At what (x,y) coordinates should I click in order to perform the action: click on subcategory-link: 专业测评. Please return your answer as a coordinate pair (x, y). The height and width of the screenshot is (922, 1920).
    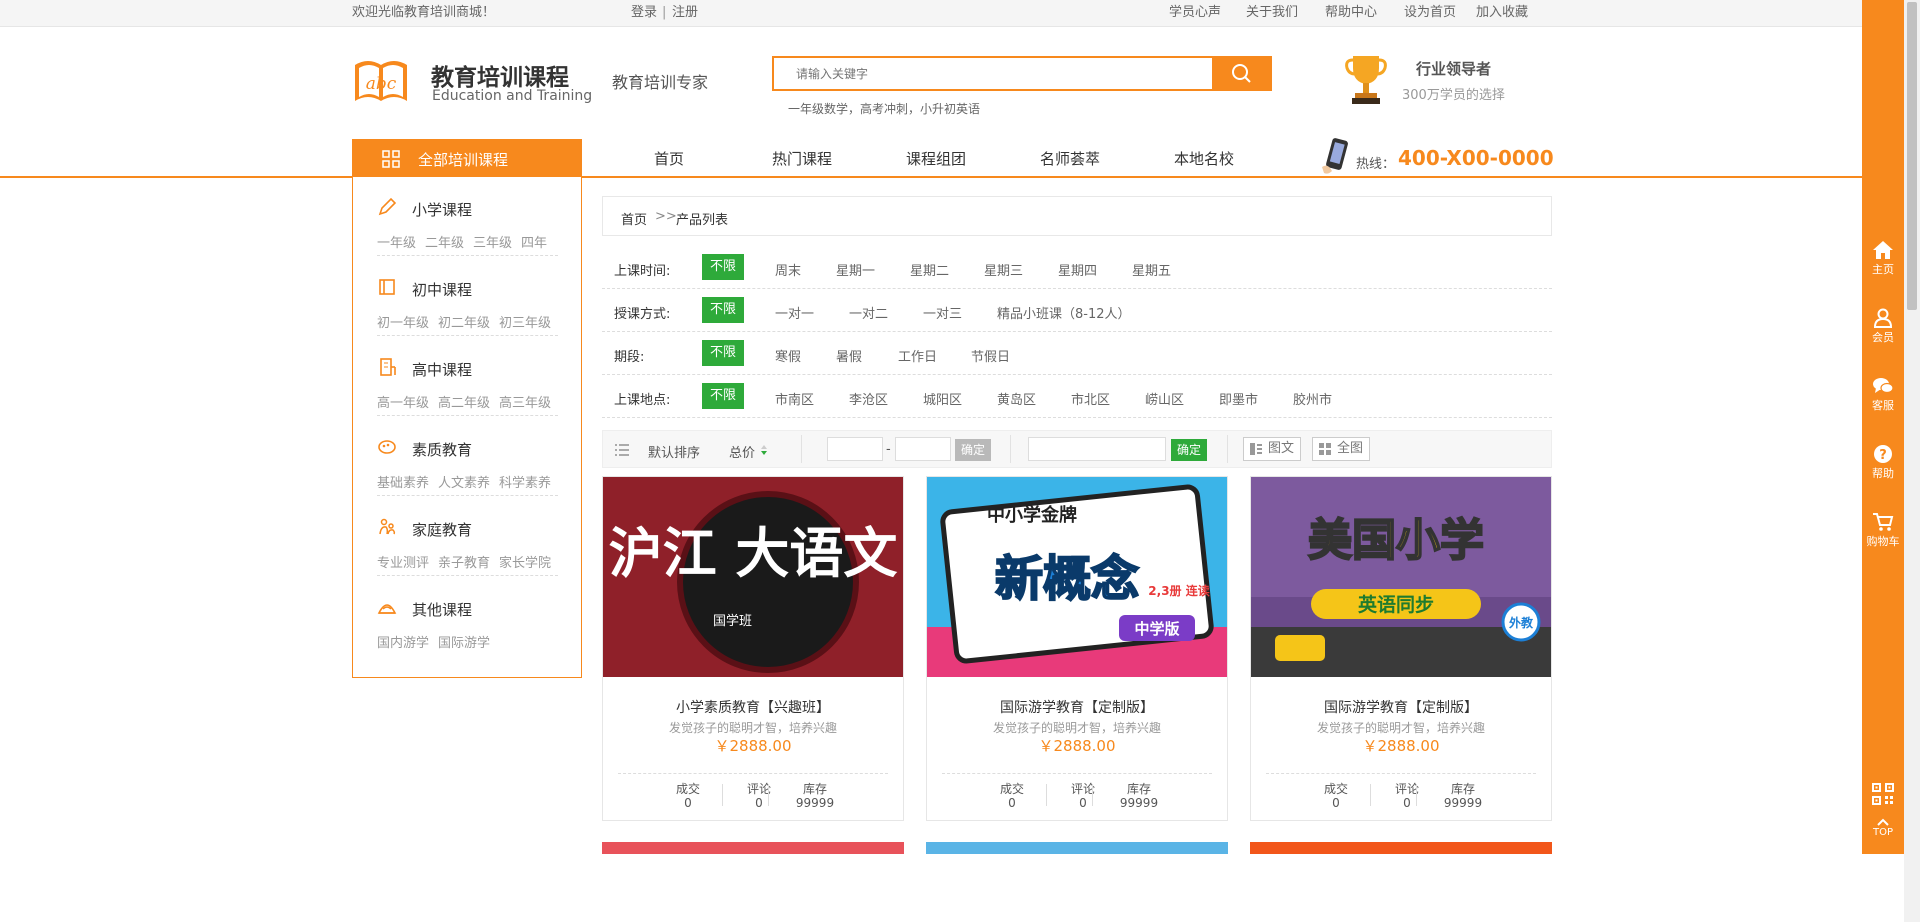
    Looking at the image, I should click on (403, 563).